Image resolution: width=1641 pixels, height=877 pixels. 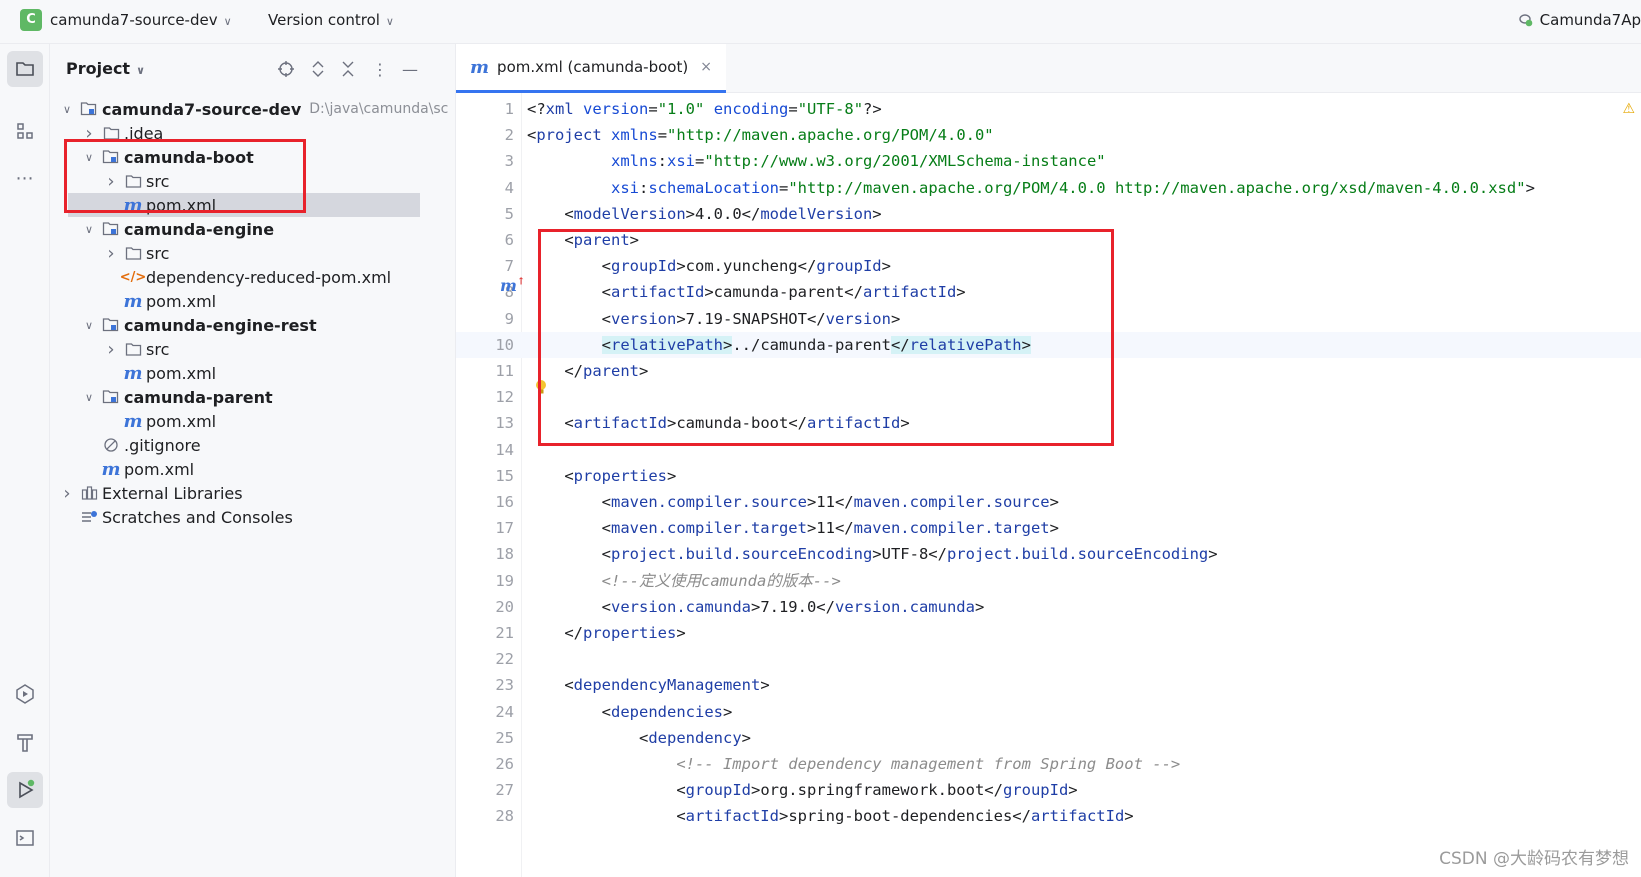 I want to click on line-number: 14, so click(x=504, y=449).